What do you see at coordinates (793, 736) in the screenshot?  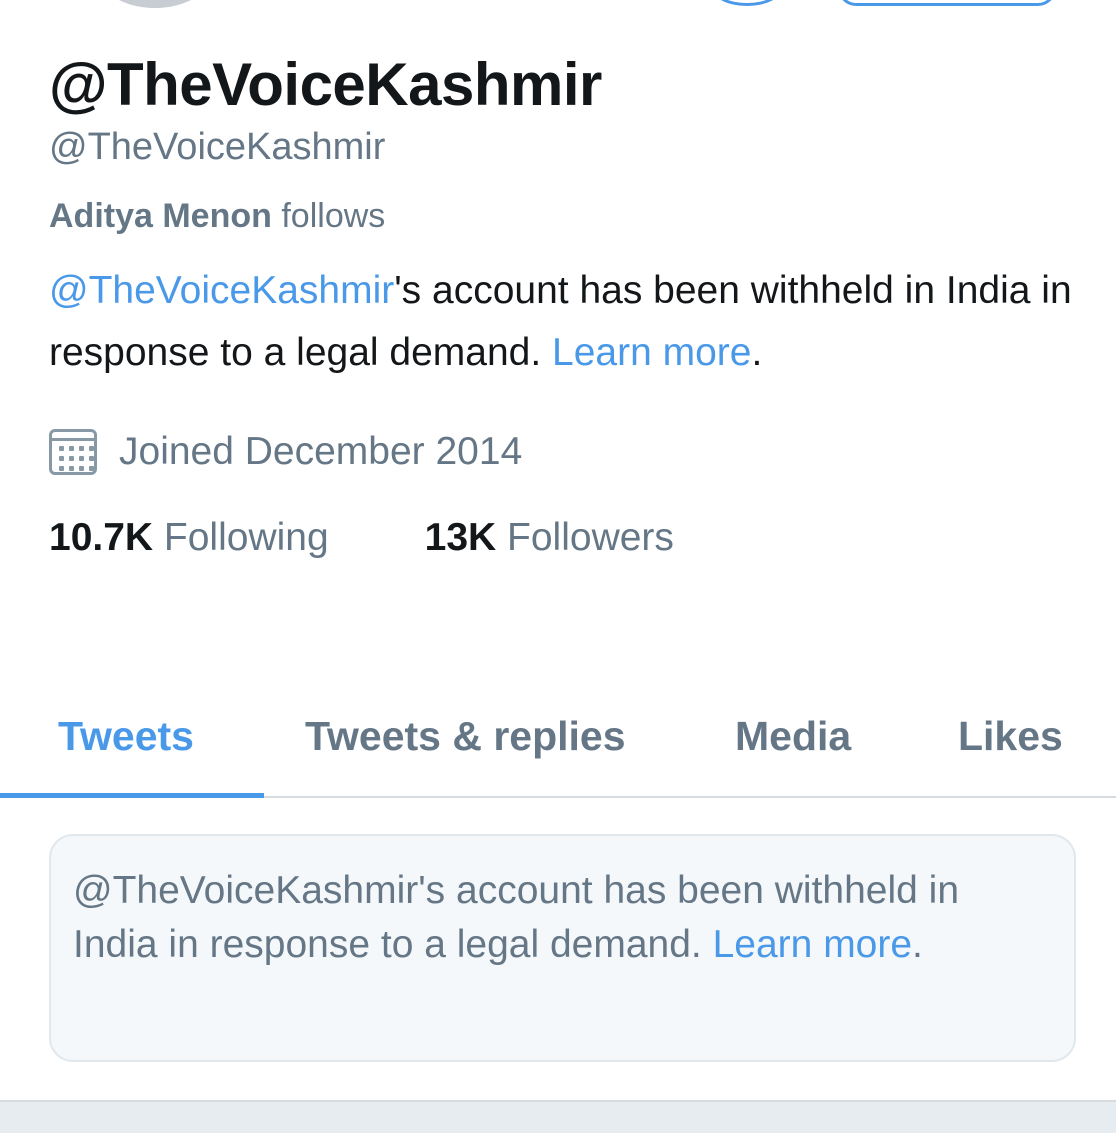 I see `tab-media: Media` at bounding box center [793, 736].